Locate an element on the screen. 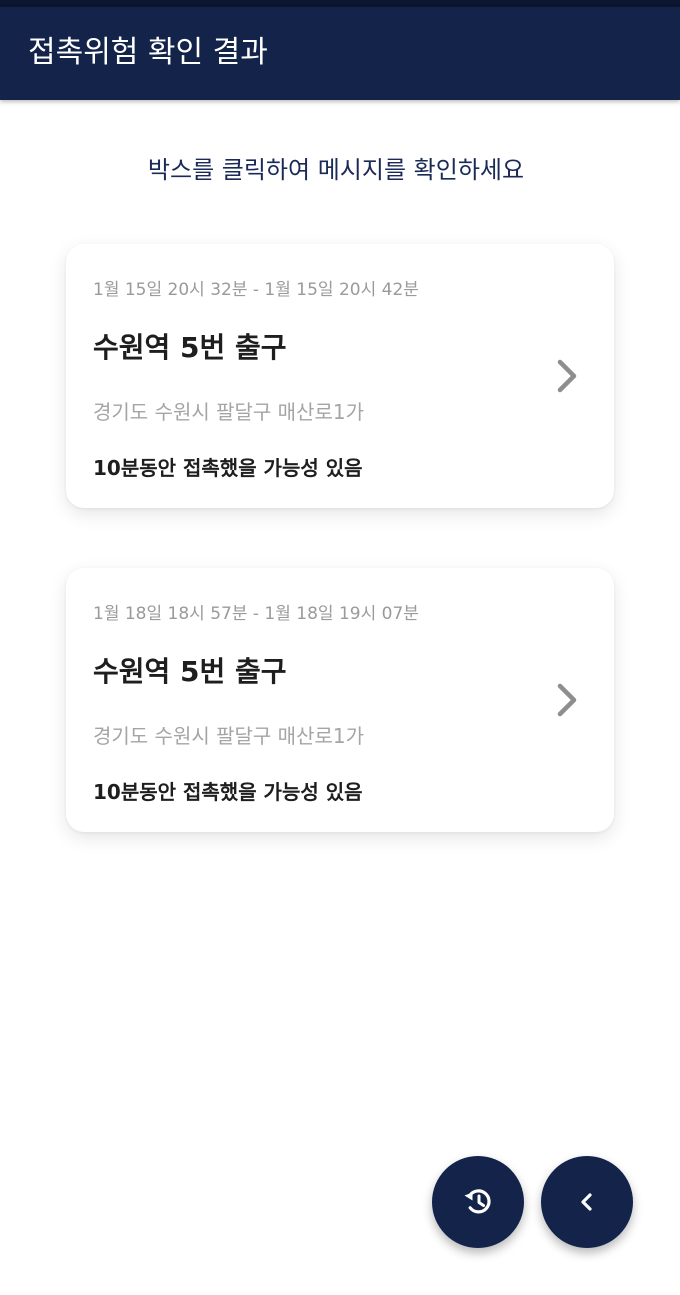  instruction-text: 박스를 클릭하여 메시지를 확인하세요 is located at coordinates (336, 170).